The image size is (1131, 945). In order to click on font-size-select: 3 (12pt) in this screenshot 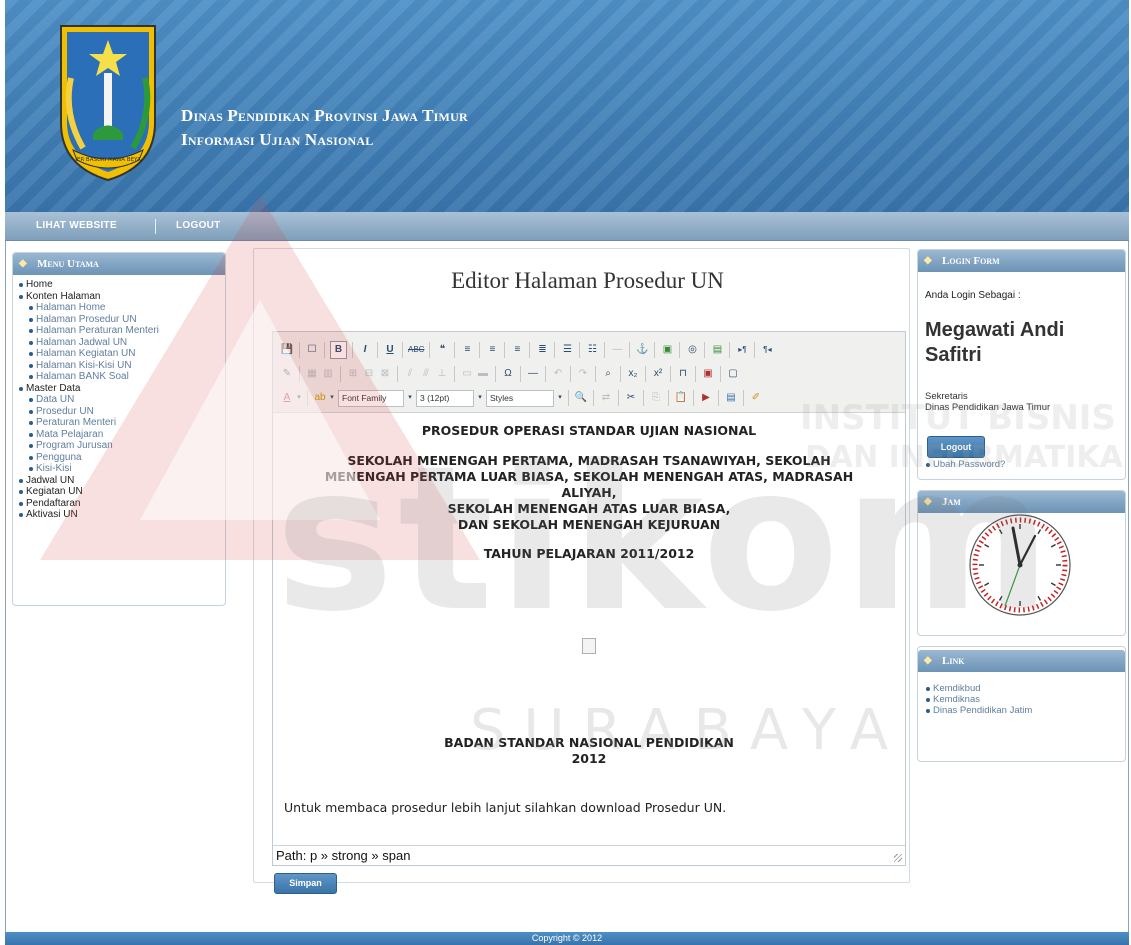, I will do `click(445, 398)`.